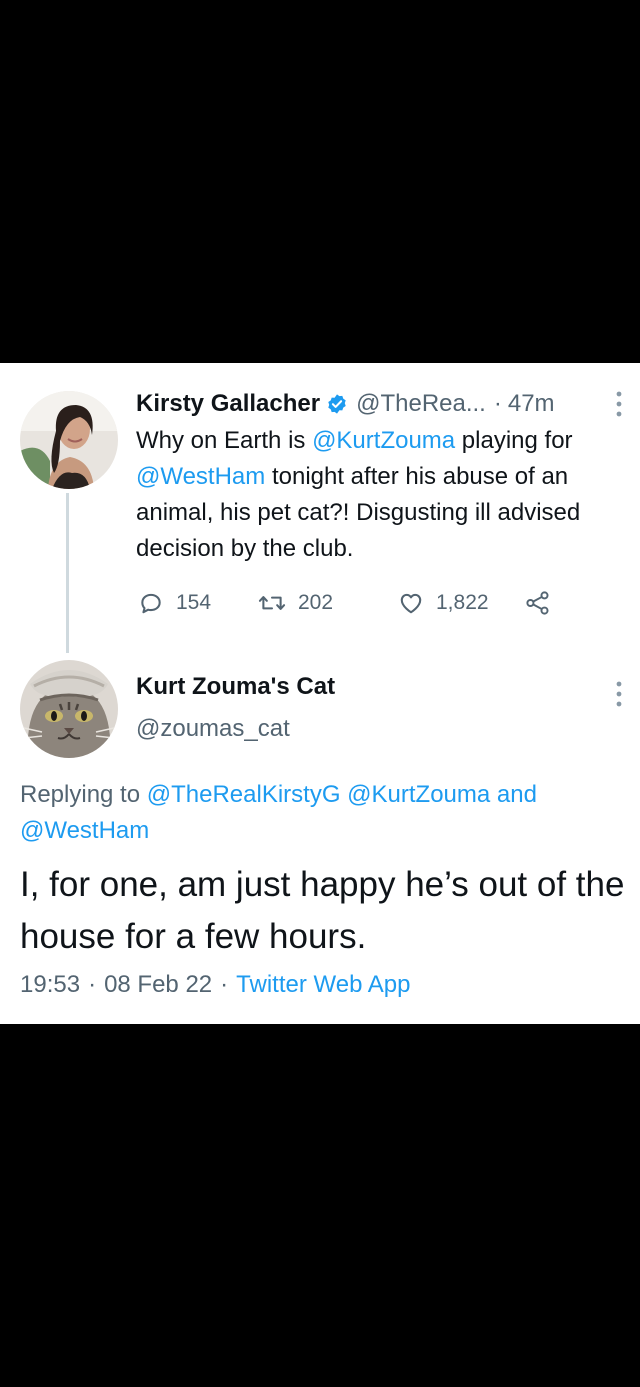 The width and height of the screenshot is (640, 1387). I want to click on tweet1-header: Kirsty Gallacher @TheRea... · 47m, so click(381, 404).